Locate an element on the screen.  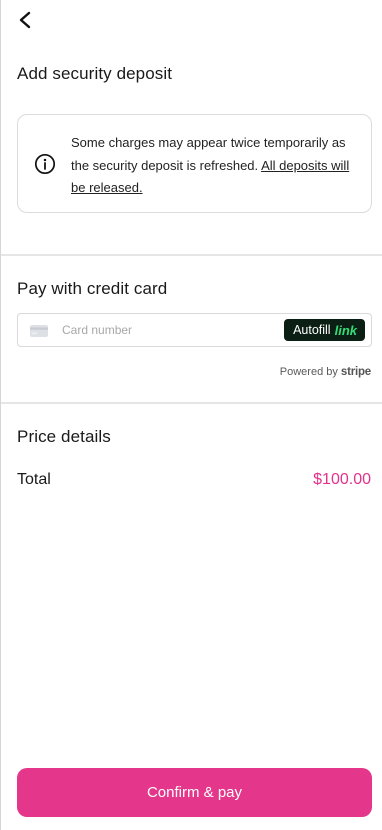
info-icon is located at coordinates (45, 164).